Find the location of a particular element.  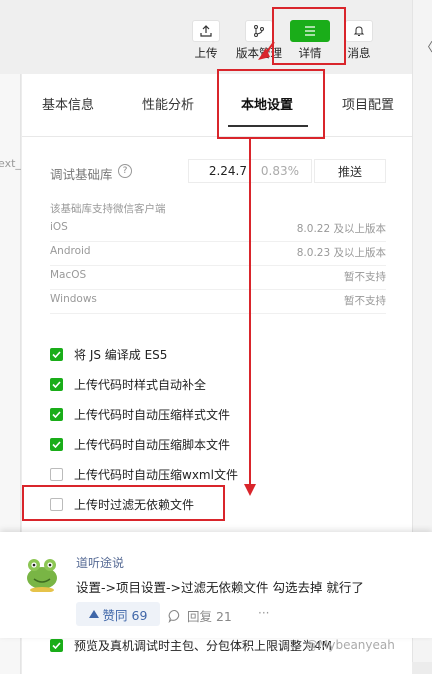

avatar is located at coordinates (42, 572).